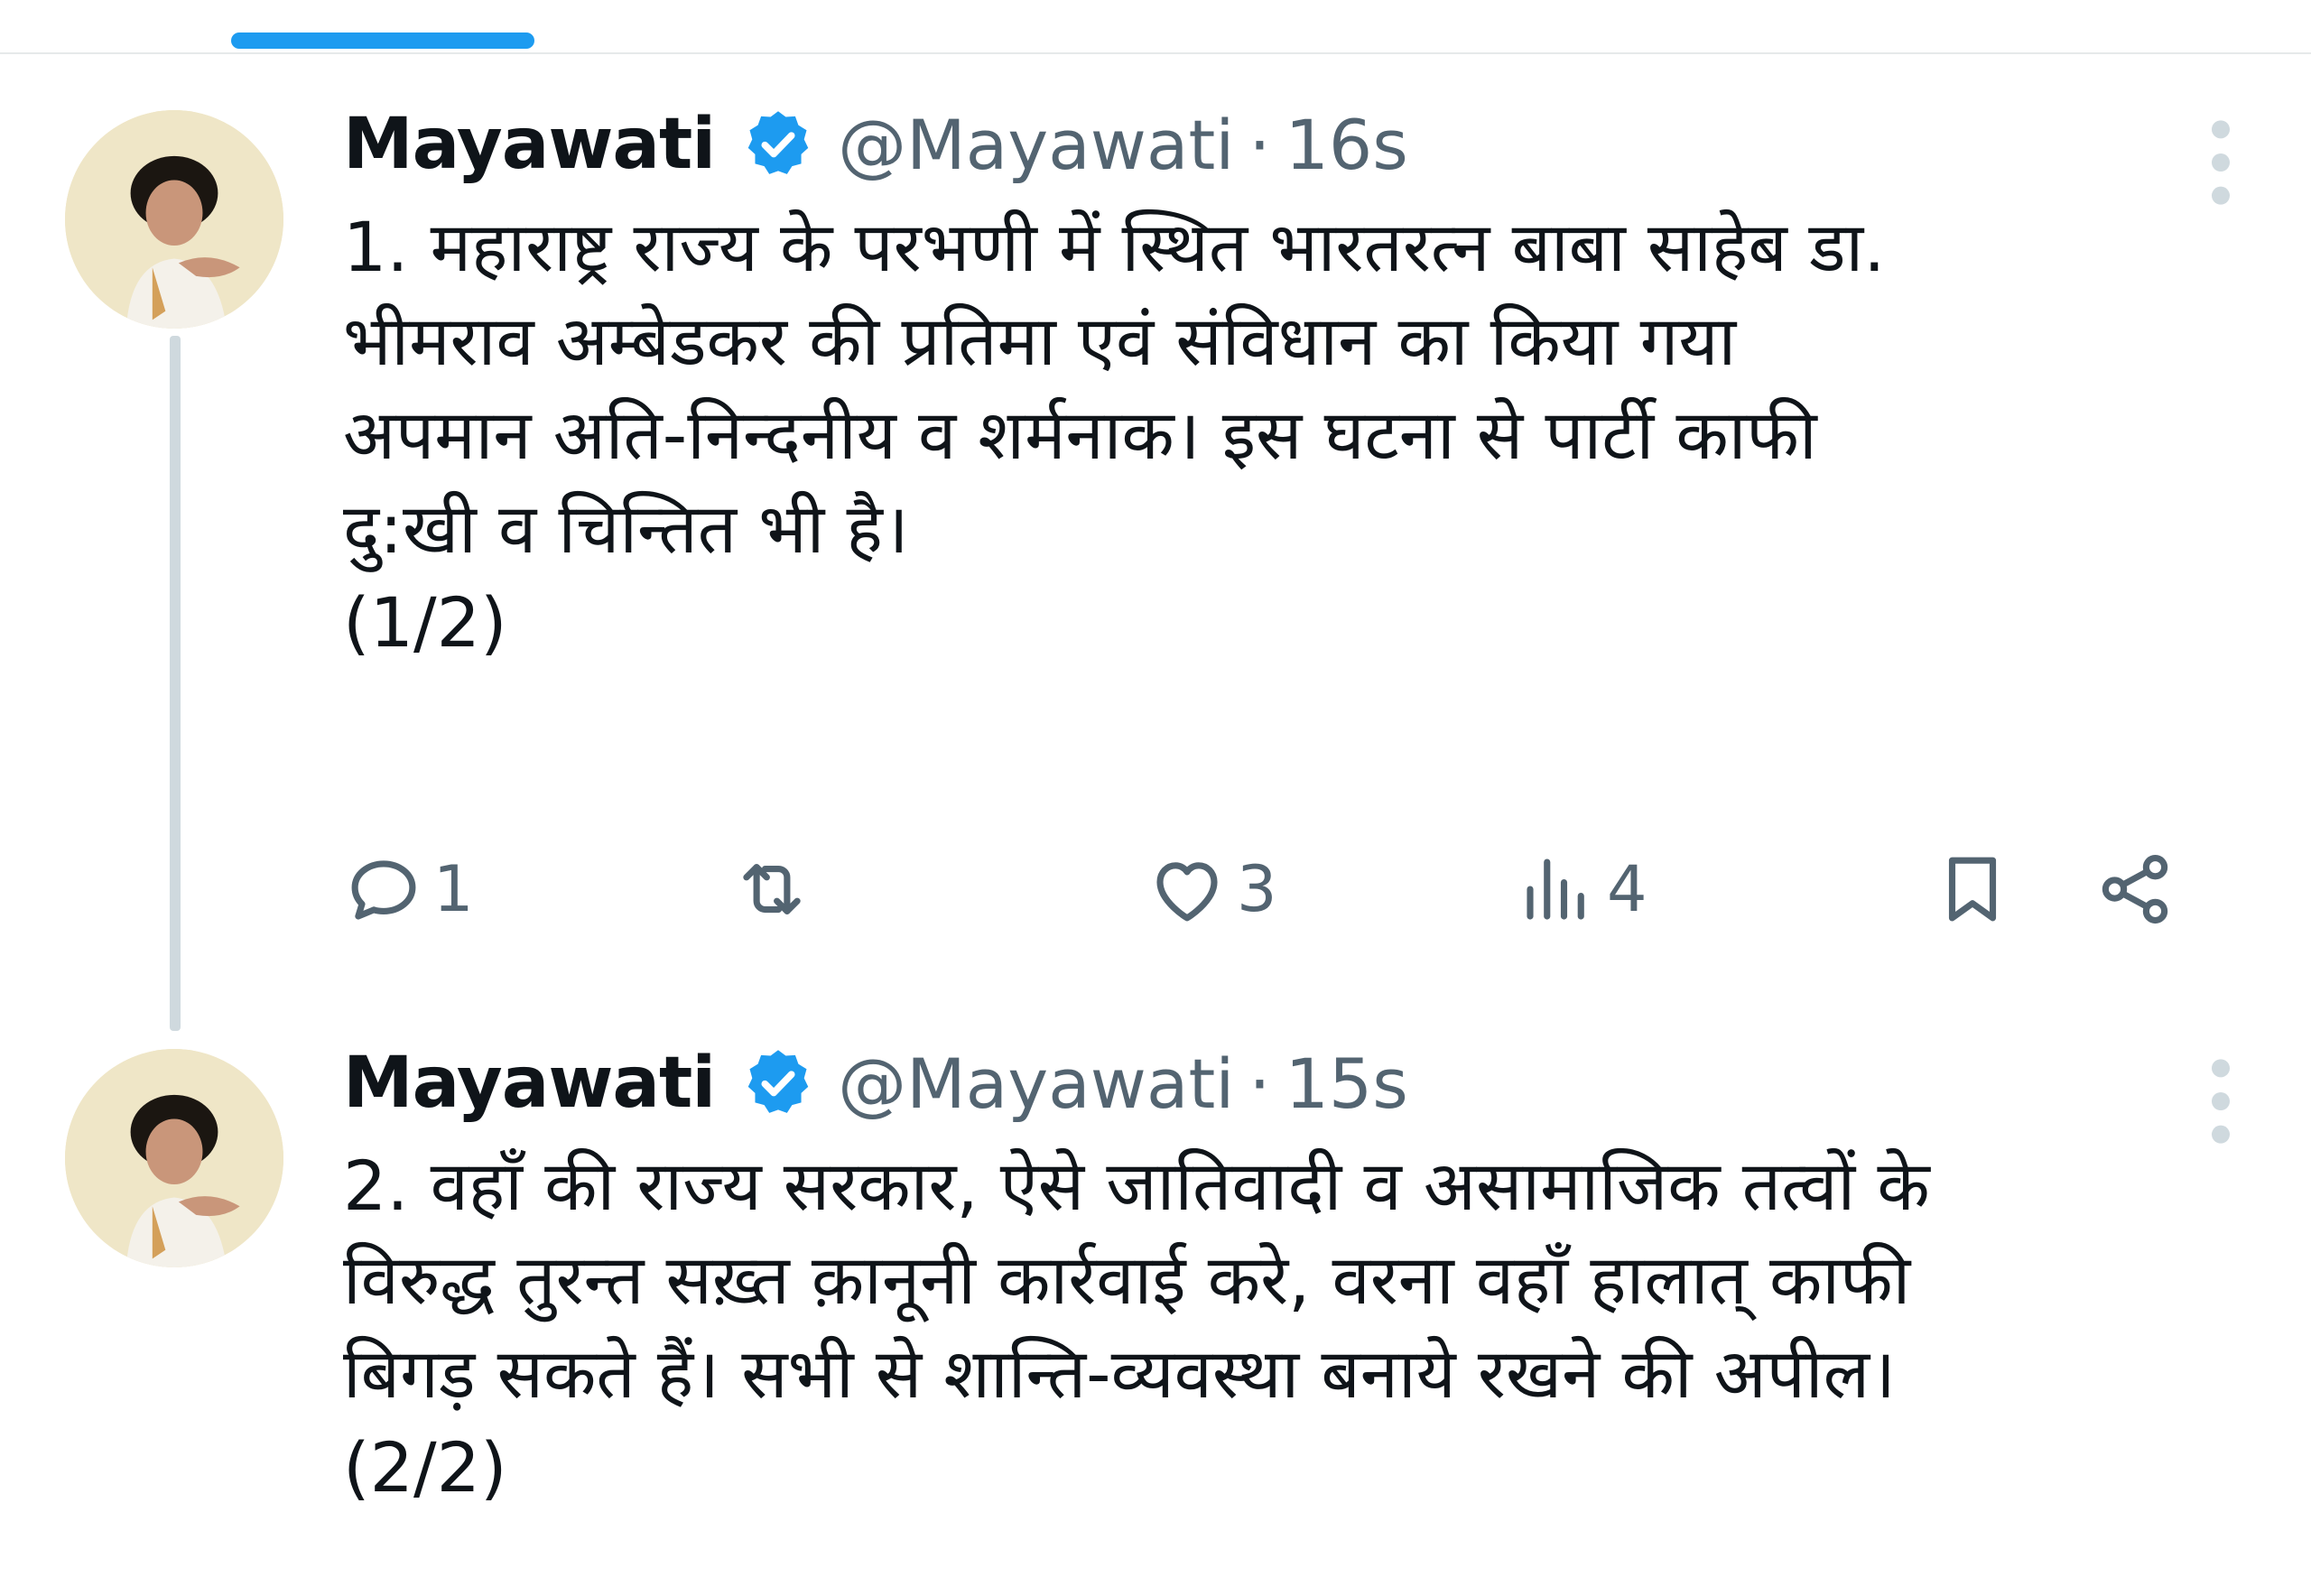 The image size is (2311, 1596). I want to click on retweet-button, so click(776, 889).